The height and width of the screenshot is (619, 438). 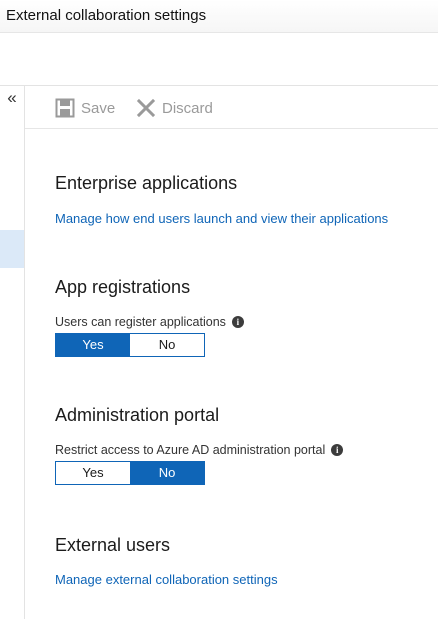 What do you see at coordinates (167, 345) in the screenshot?
I see `users-can-register-no: No` at bounding box center [167, 345].